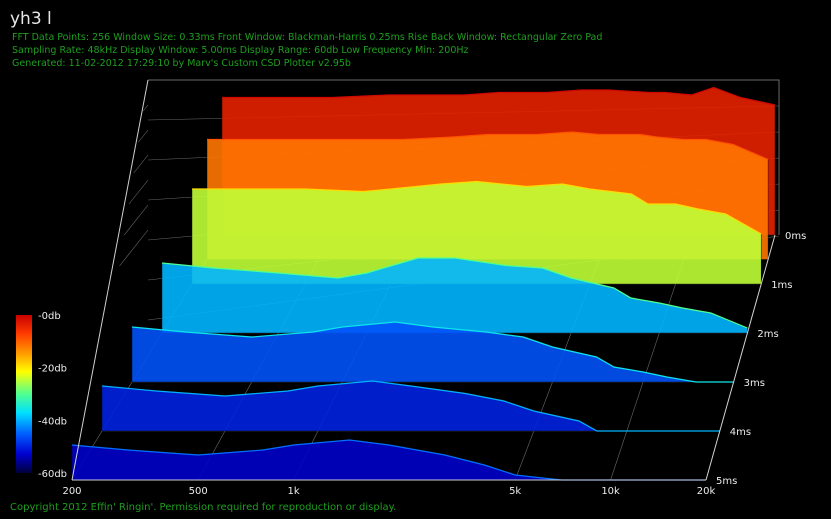  Describe the element at coordinates (52, 369) in the screenshot. I see `colorbar-label: -20db` at that location.